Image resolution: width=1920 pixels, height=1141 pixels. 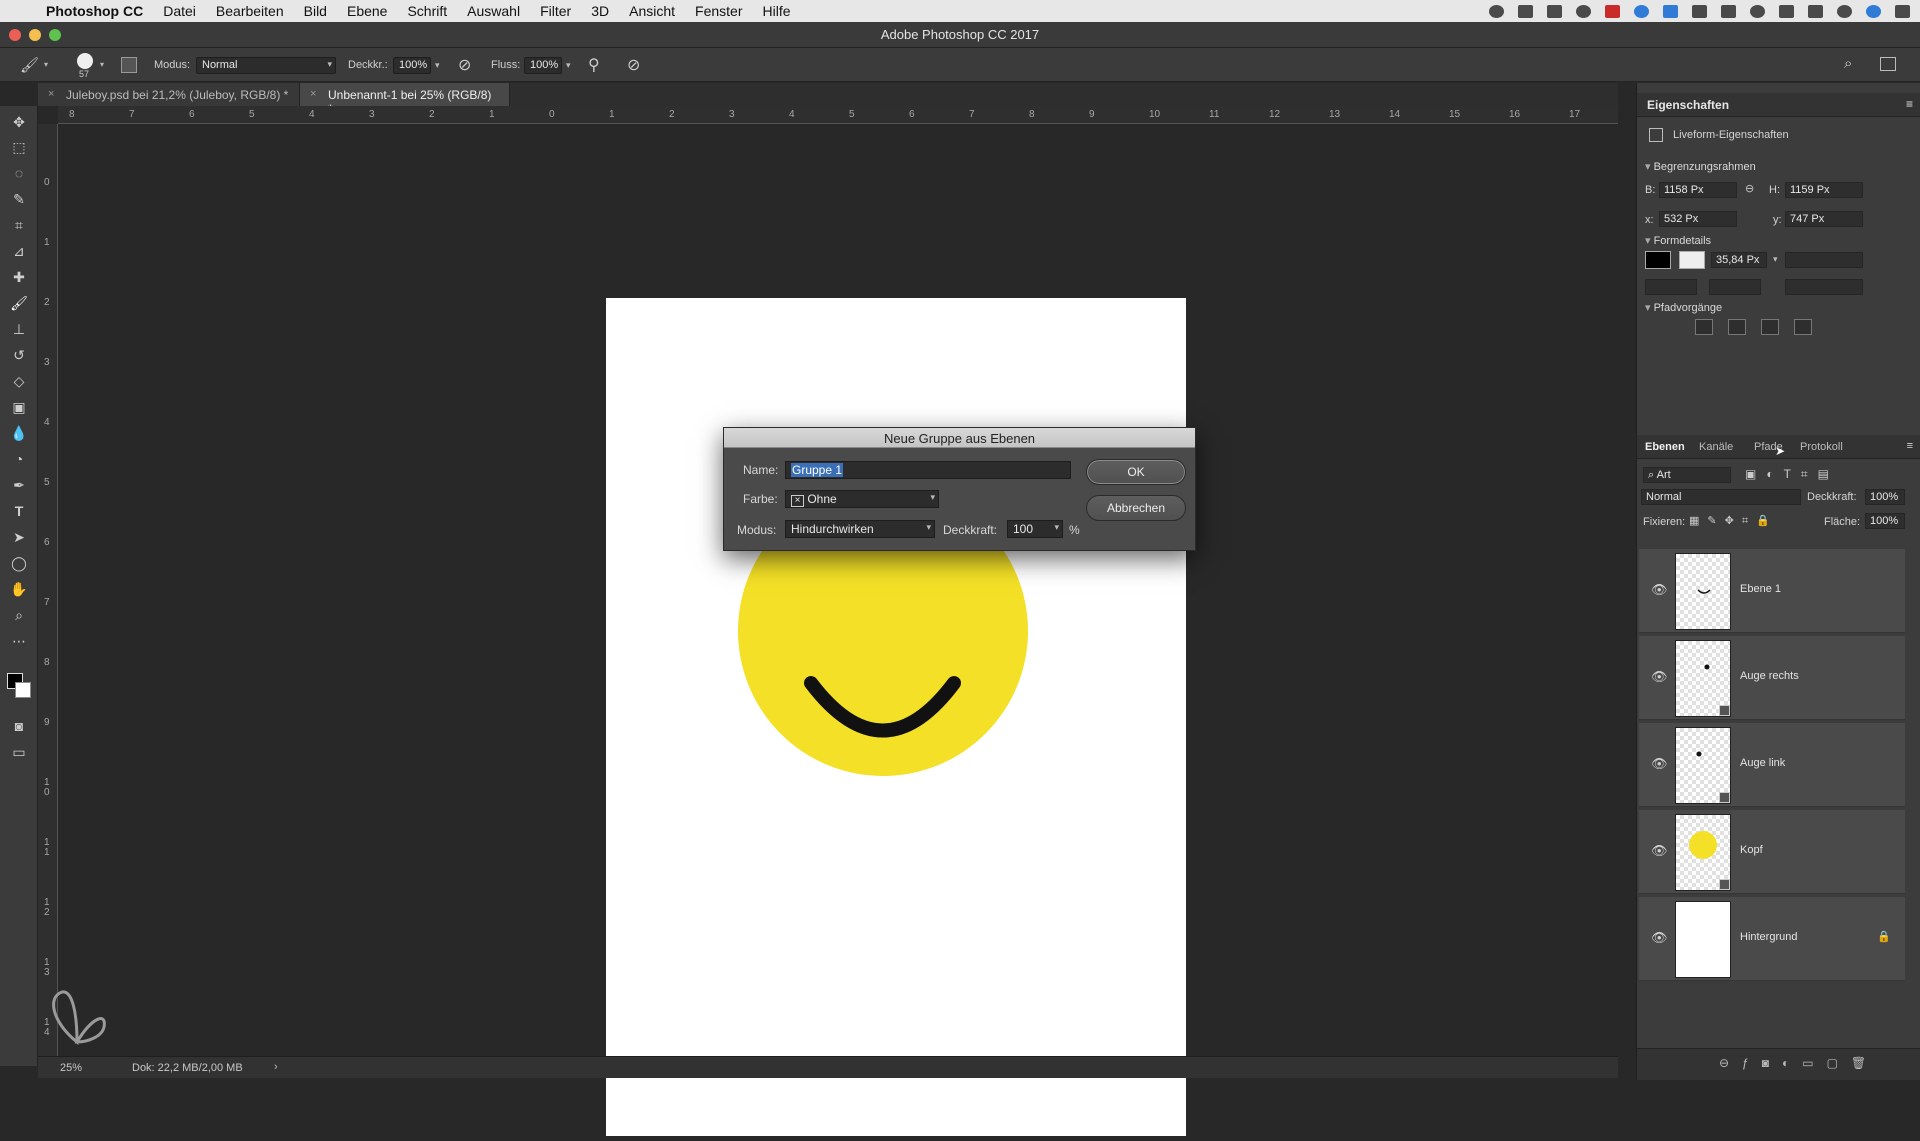 What do you see at coordinates (1692, 260) in the screenshot?
I see `stroke-color-swatch` at bounding box center [1692, 260].